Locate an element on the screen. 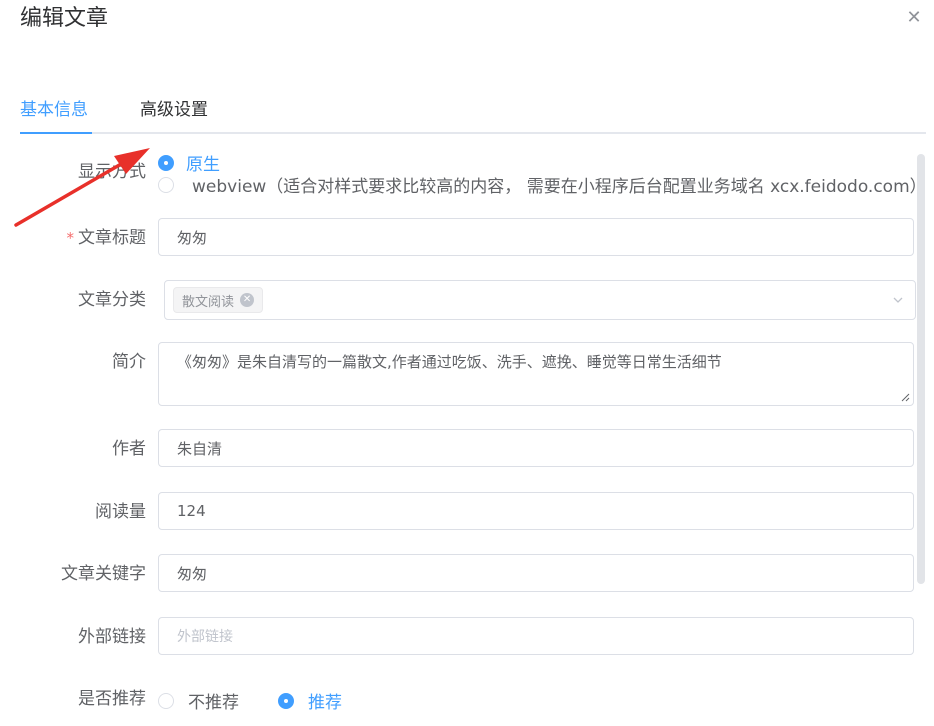  keywords-label: 文章关键字 is located at coordinates (103, 574).